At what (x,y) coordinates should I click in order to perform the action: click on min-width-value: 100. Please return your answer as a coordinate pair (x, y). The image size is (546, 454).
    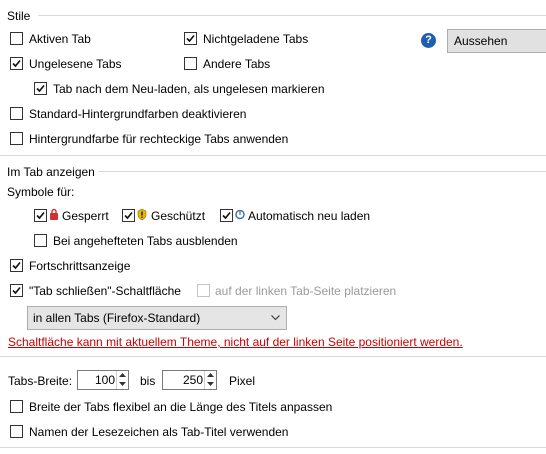
    Looking at the image, I should click on (104, 380).